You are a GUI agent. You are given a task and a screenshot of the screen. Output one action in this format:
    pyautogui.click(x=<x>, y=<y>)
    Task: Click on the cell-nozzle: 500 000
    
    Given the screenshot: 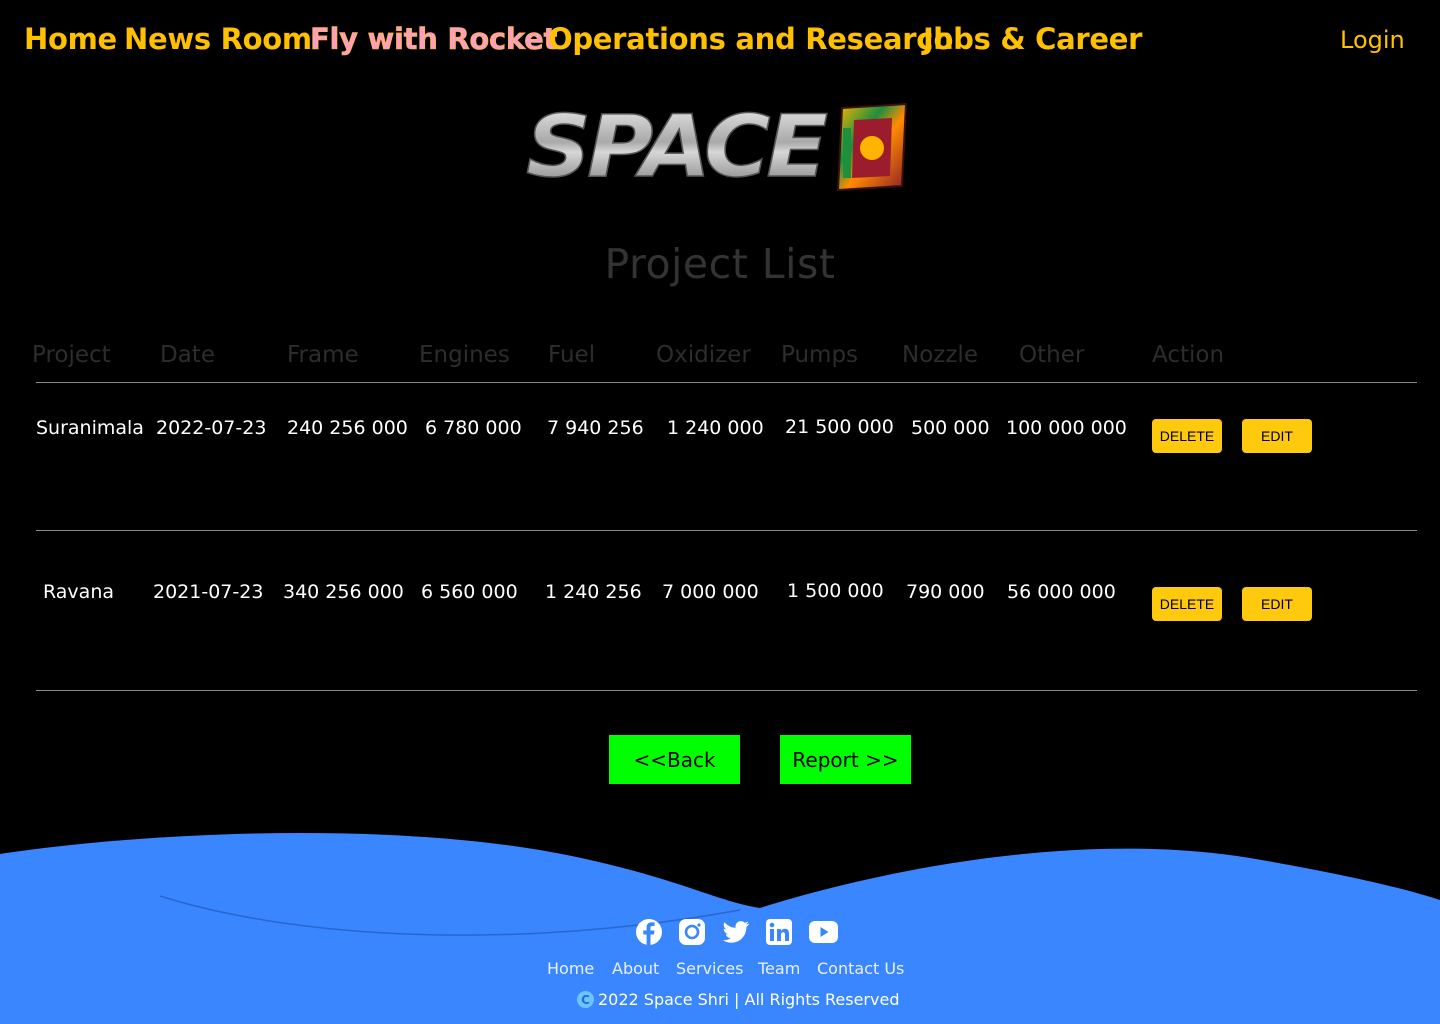 What is the action you would take?
    pyautogui.click(x=950, y=428)
    